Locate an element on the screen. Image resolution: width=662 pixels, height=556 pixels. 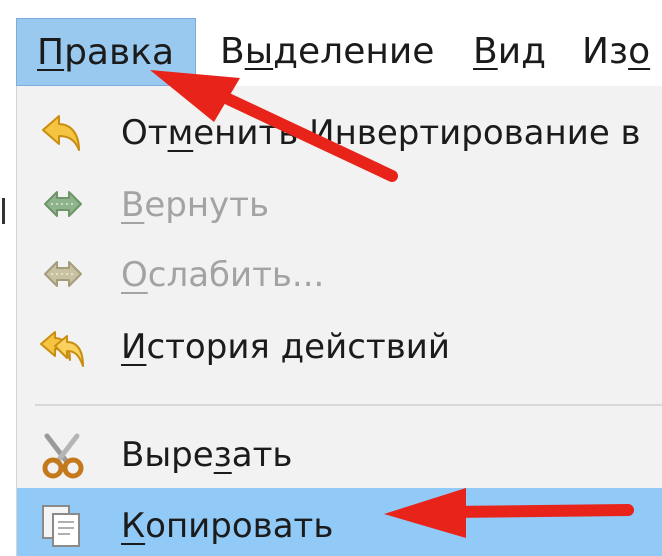
redo-label-mnemonic: В is located at coordinates (133, 205).